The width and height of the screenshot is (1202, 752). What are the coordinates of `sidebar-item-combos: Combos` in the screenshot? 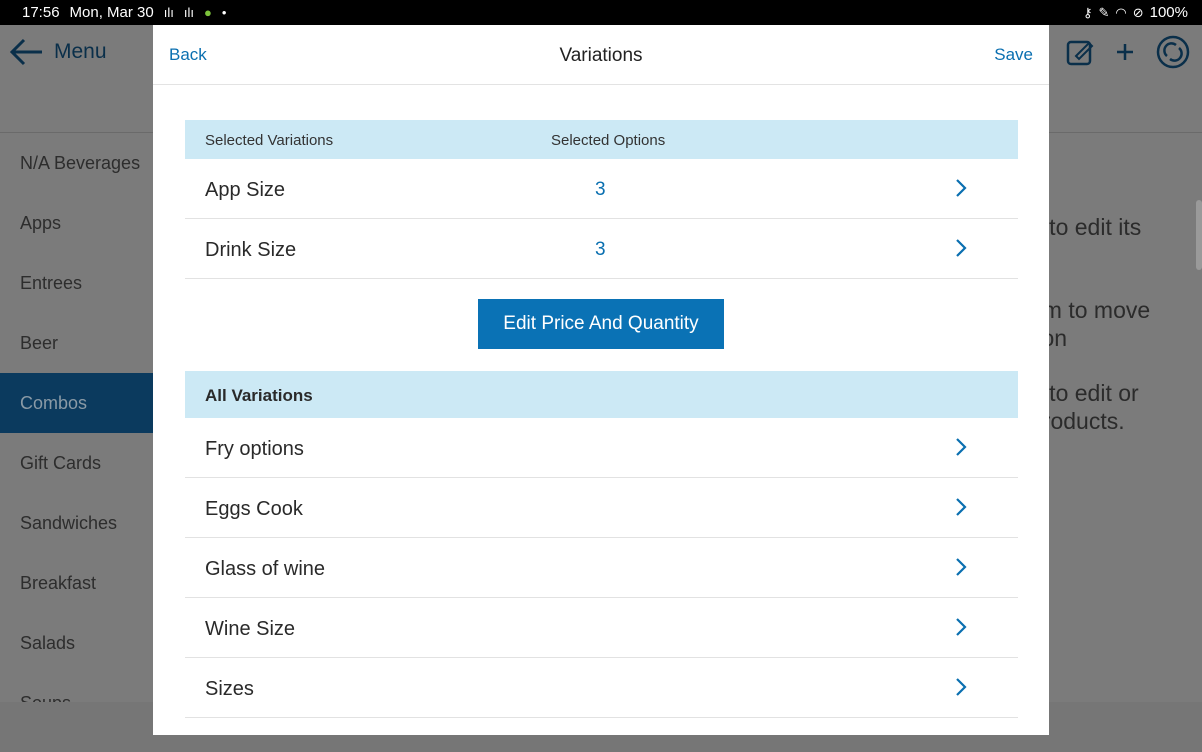 It's located at (76, 403).